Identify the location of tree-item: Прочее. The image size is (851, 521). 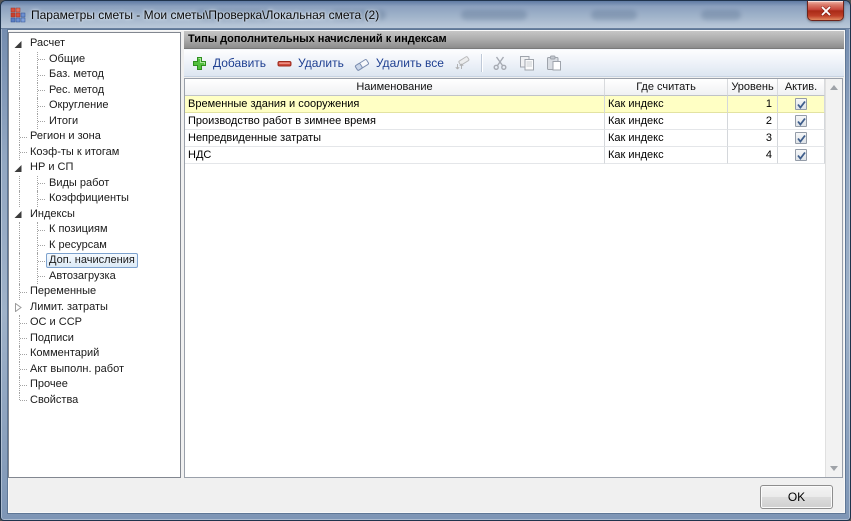
(94, 385).